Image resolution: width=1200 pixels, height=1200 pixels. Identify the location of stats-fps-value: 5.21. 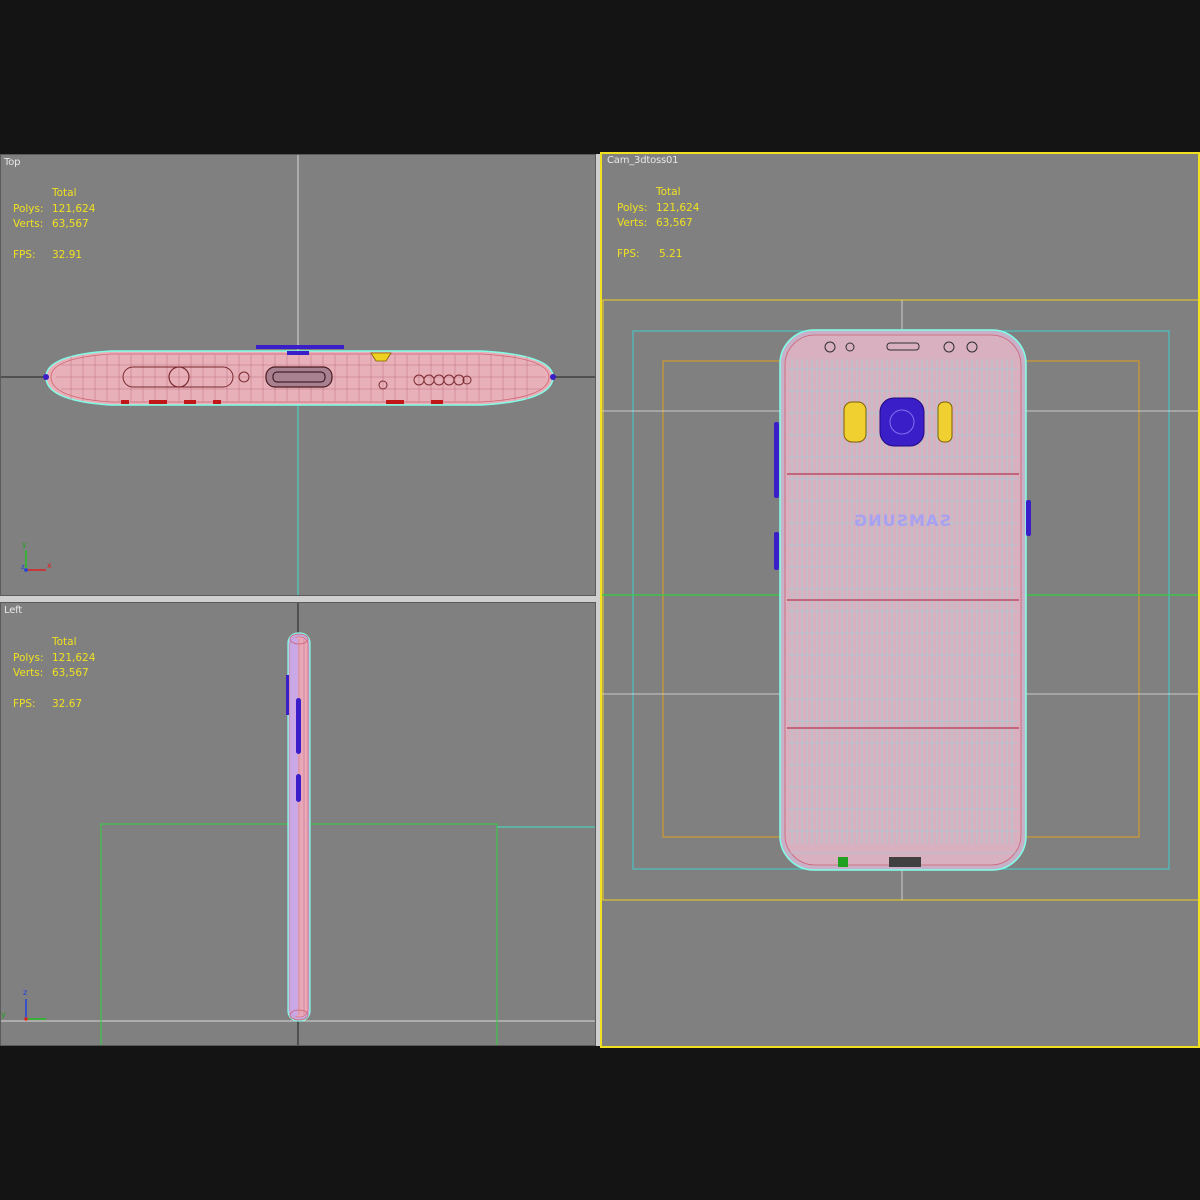
(671, 254).